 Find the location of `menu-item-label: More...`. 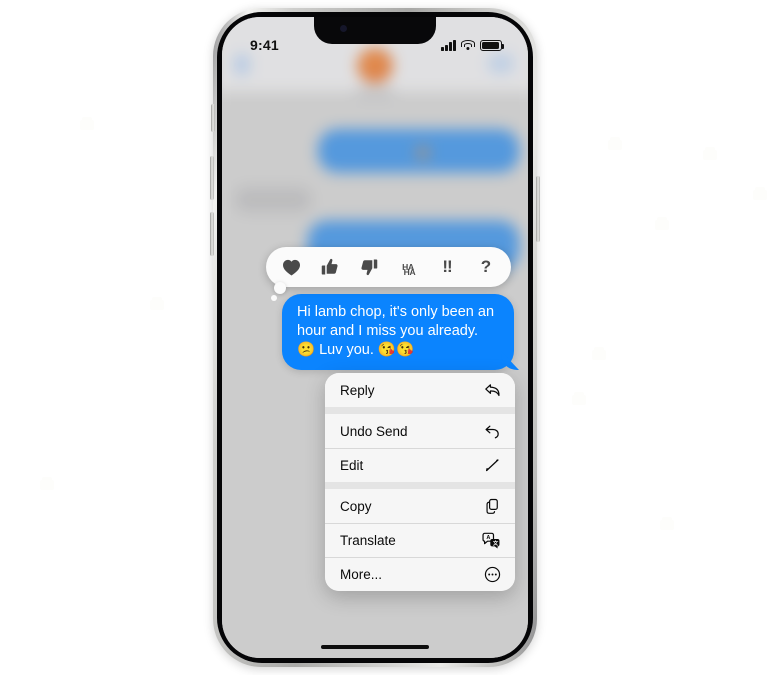

menu-item-label: More... is located at coordinates (361, 574).